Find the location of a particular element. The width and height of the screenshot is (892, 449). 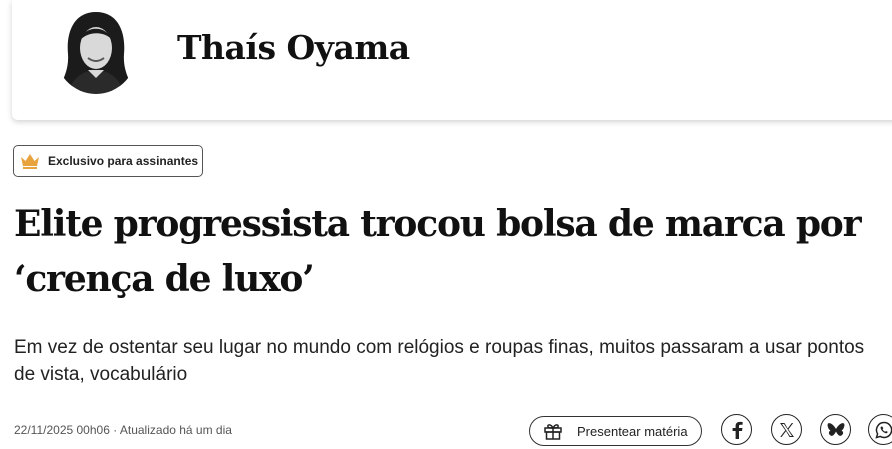

crown-icon is located at coordinates (30, 161).